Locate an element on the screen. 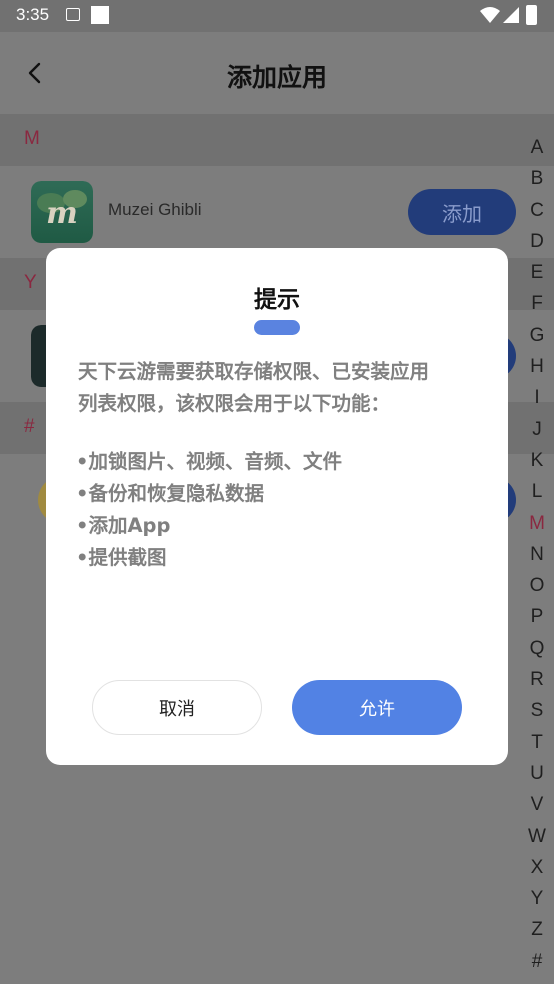 This screenshot has width=554, height=984. alphabet-letter: X is located at coordinates (537, 867).